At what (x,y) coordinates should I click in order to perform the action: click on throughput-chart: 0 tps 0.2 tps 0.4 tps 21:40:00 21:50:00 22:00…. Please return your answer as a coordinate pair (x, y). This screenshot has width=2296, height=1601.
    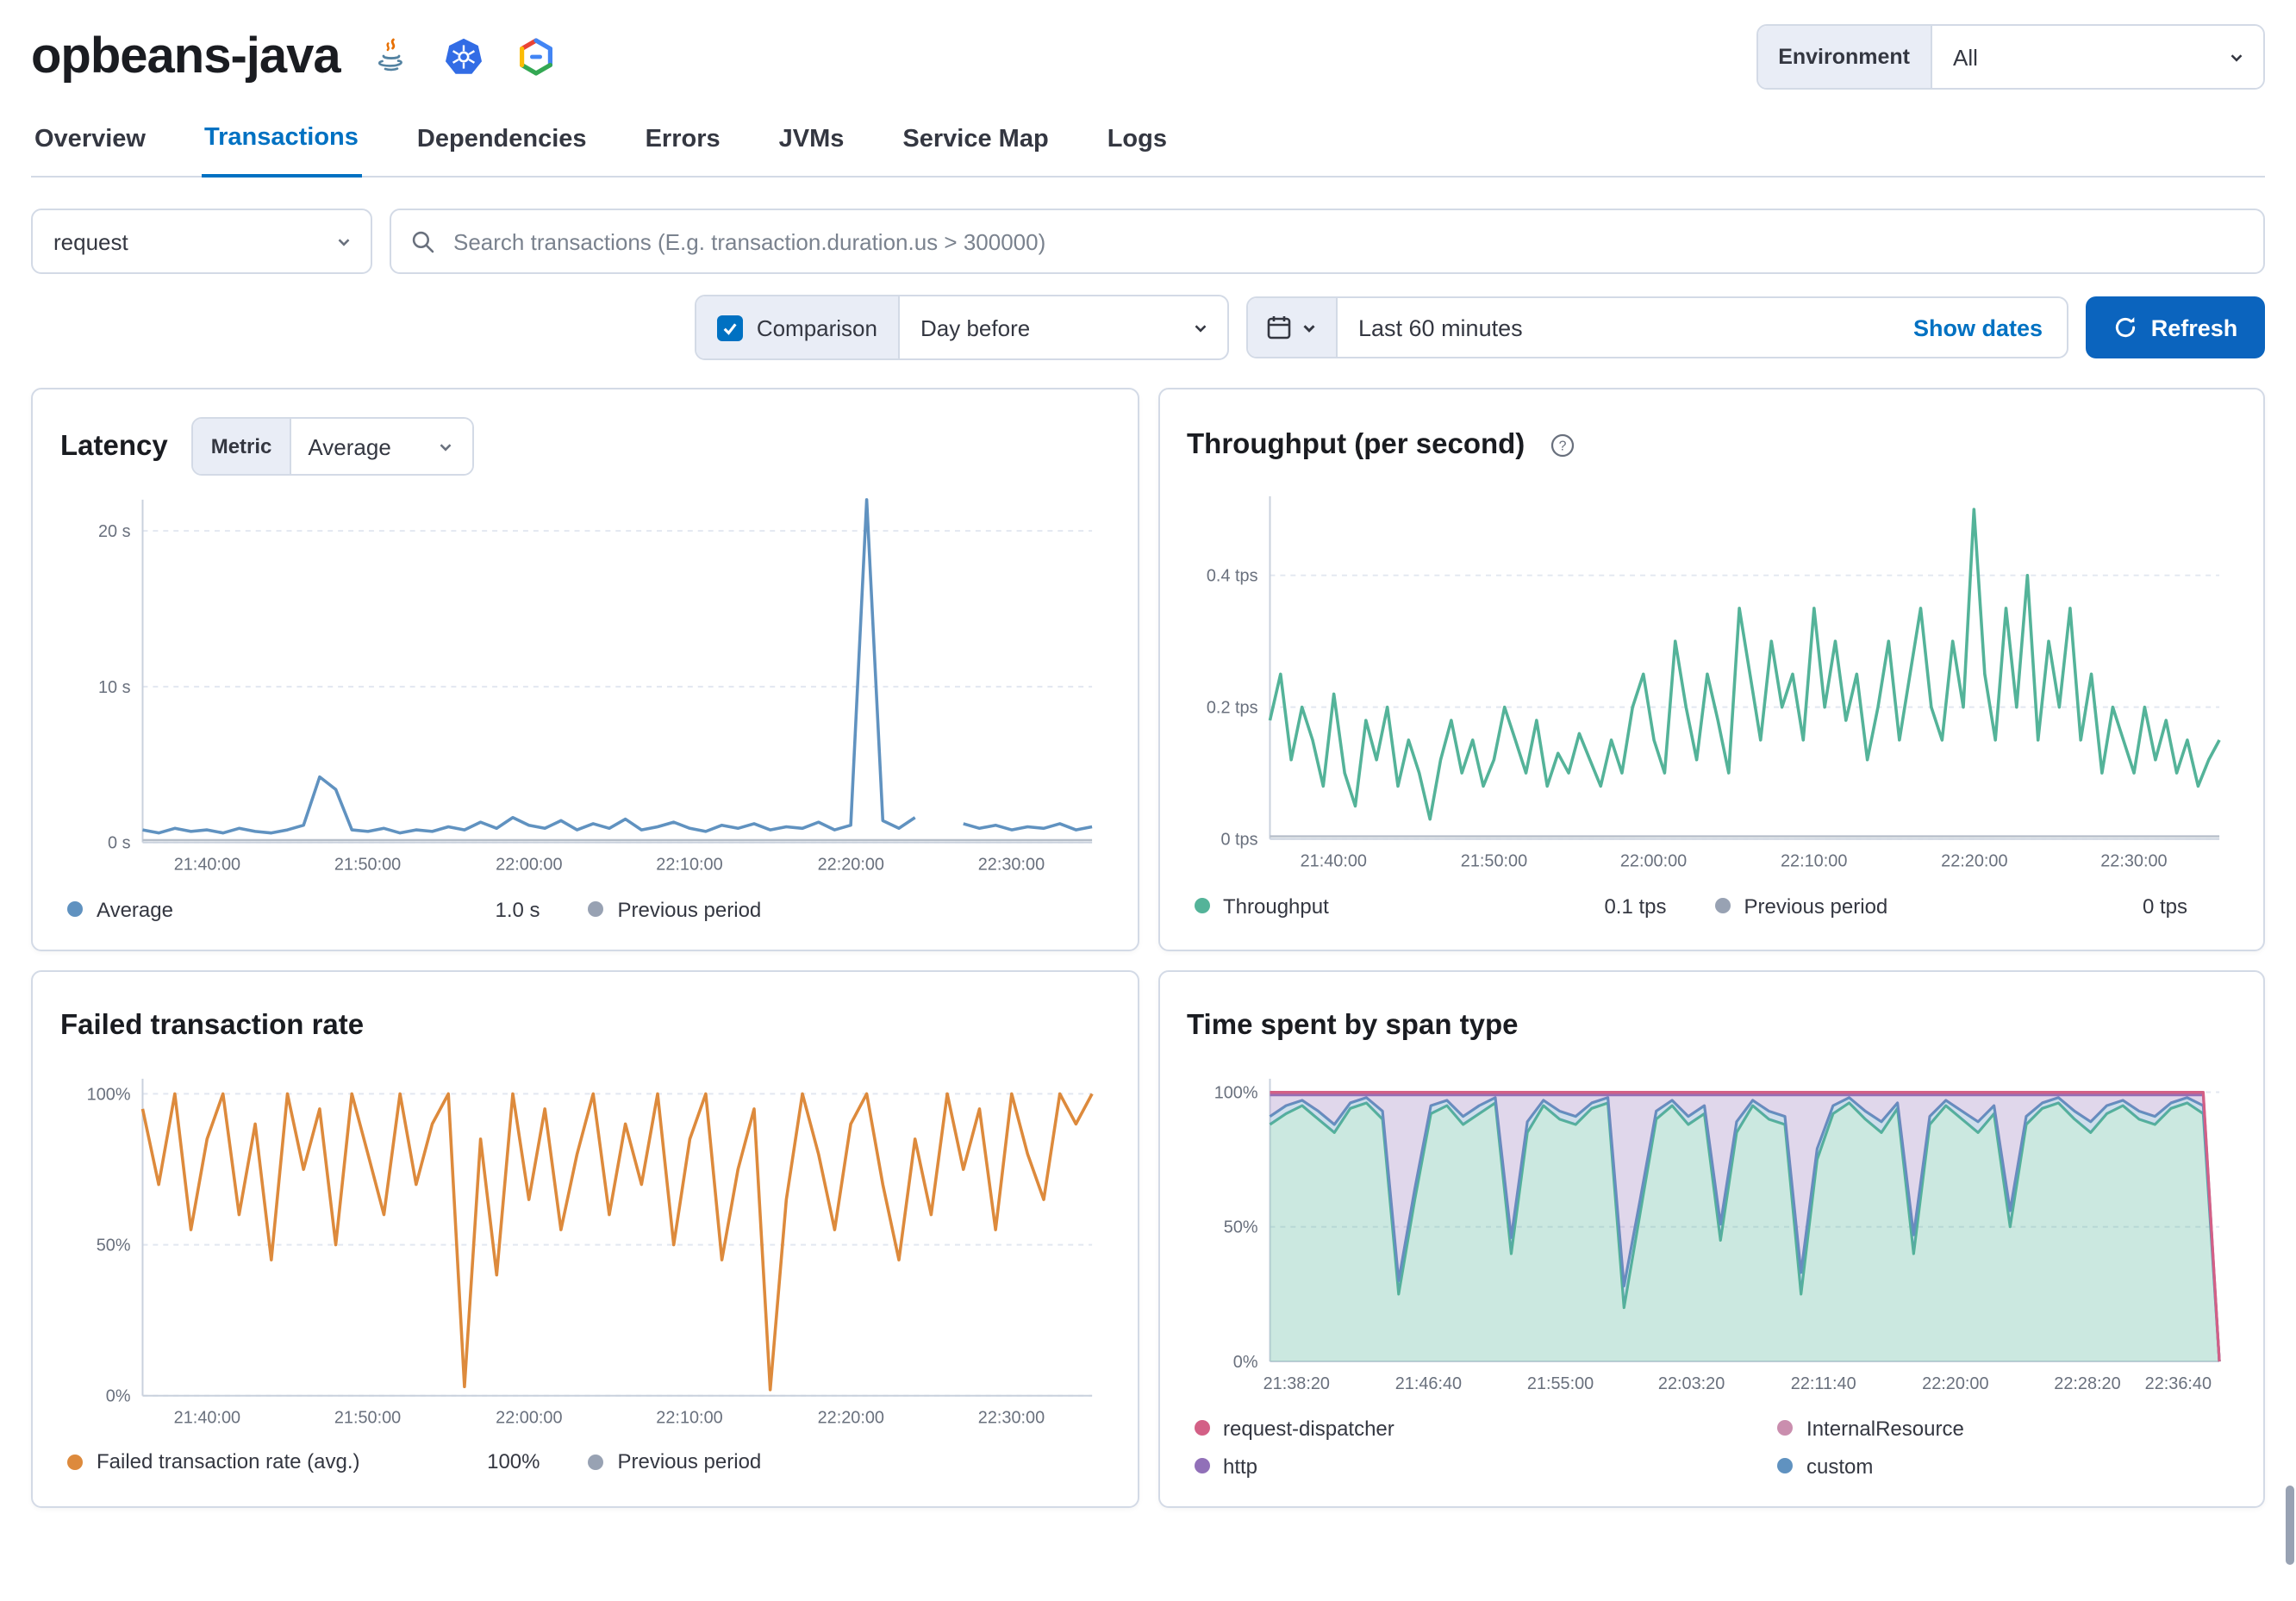
    Looking at the image, I should click on (1711, 679).